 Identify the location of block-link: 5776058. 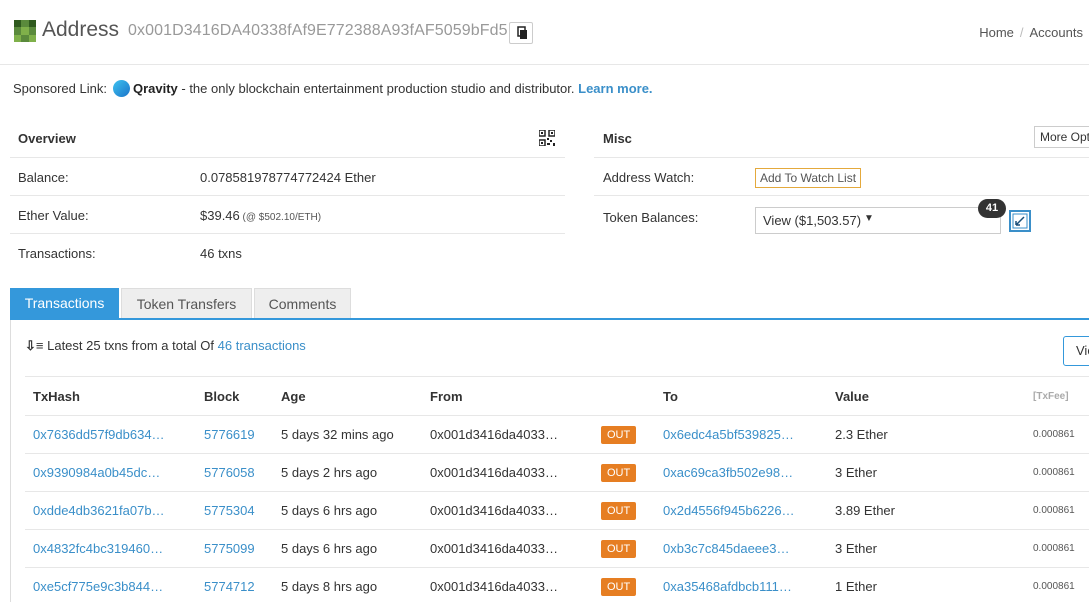
(234, 473).